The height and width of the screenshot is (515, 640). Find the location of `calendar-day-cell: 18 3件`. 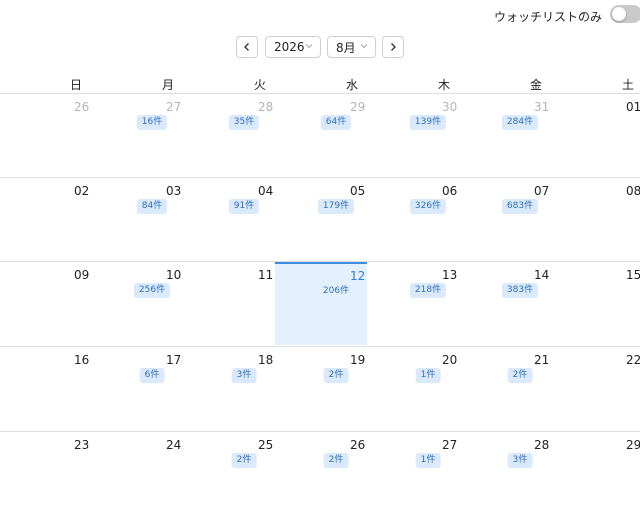

calendar-day-cell: 18 3件 is located at coordinates (229, 388).